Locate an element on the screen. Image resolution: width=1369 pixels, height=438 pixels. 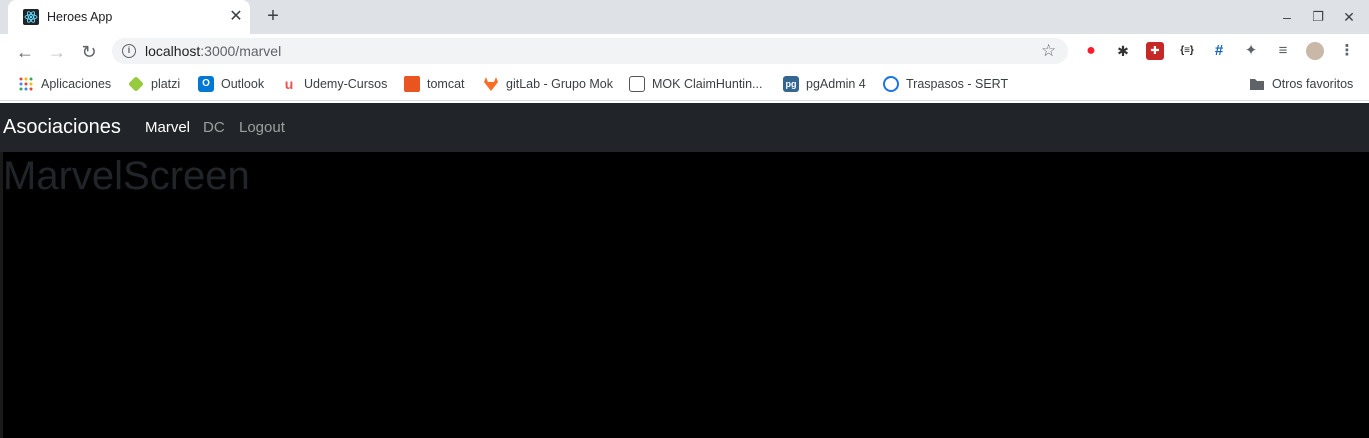
ubuntu-icon is located at coordinates (412, 84).